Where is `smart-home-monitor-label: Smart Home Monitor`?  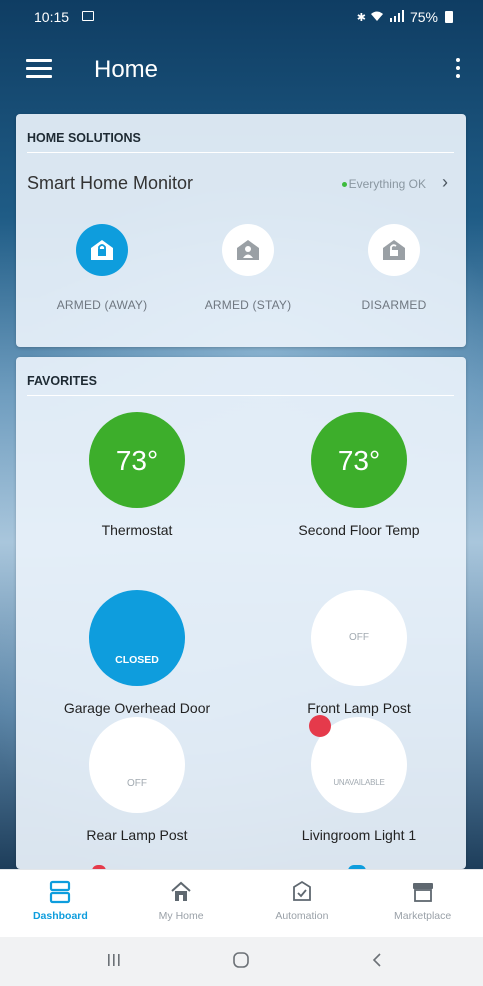
smart-home-monitor-label: Smart Home Monitor is located at coordinates (110, 183).